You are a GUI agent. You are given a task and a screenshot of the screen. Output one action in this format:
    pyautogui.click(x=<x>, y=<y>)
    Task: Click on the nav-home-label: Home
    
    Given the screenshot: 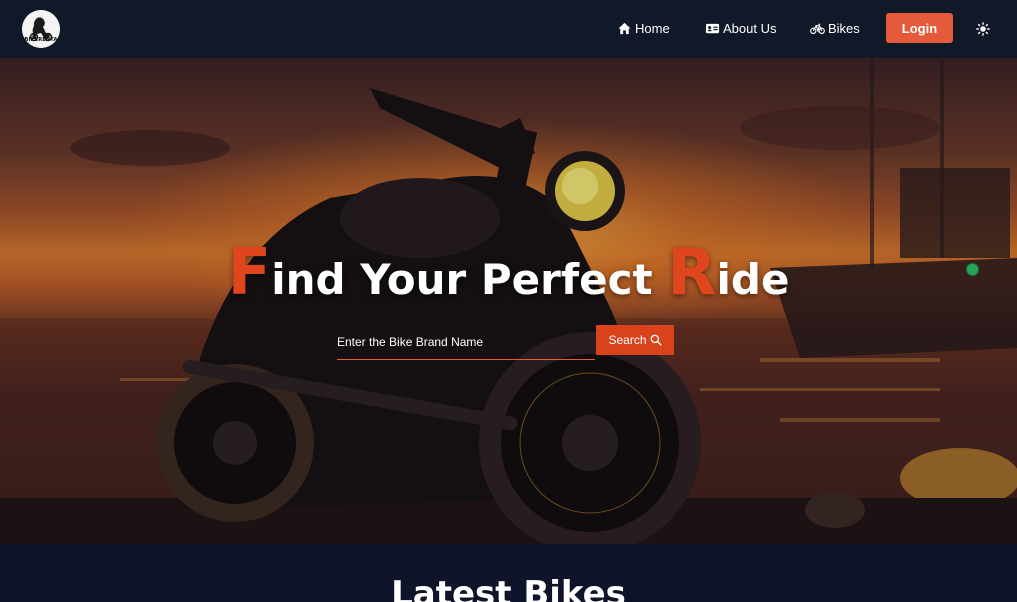 What is the action you would take?
    pyautogui.click(x=652, y=28)
    